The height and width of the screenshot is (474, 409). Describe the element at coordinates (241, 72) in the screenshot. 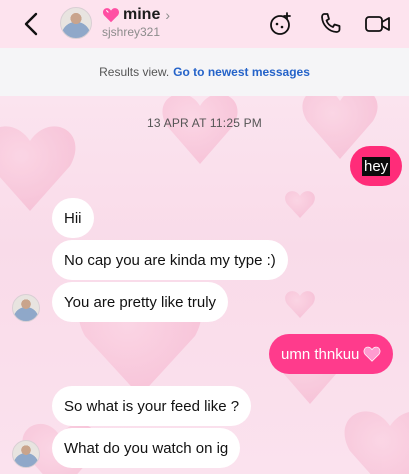

I see `go-to-newest-link: Go to newest messages` at that location.